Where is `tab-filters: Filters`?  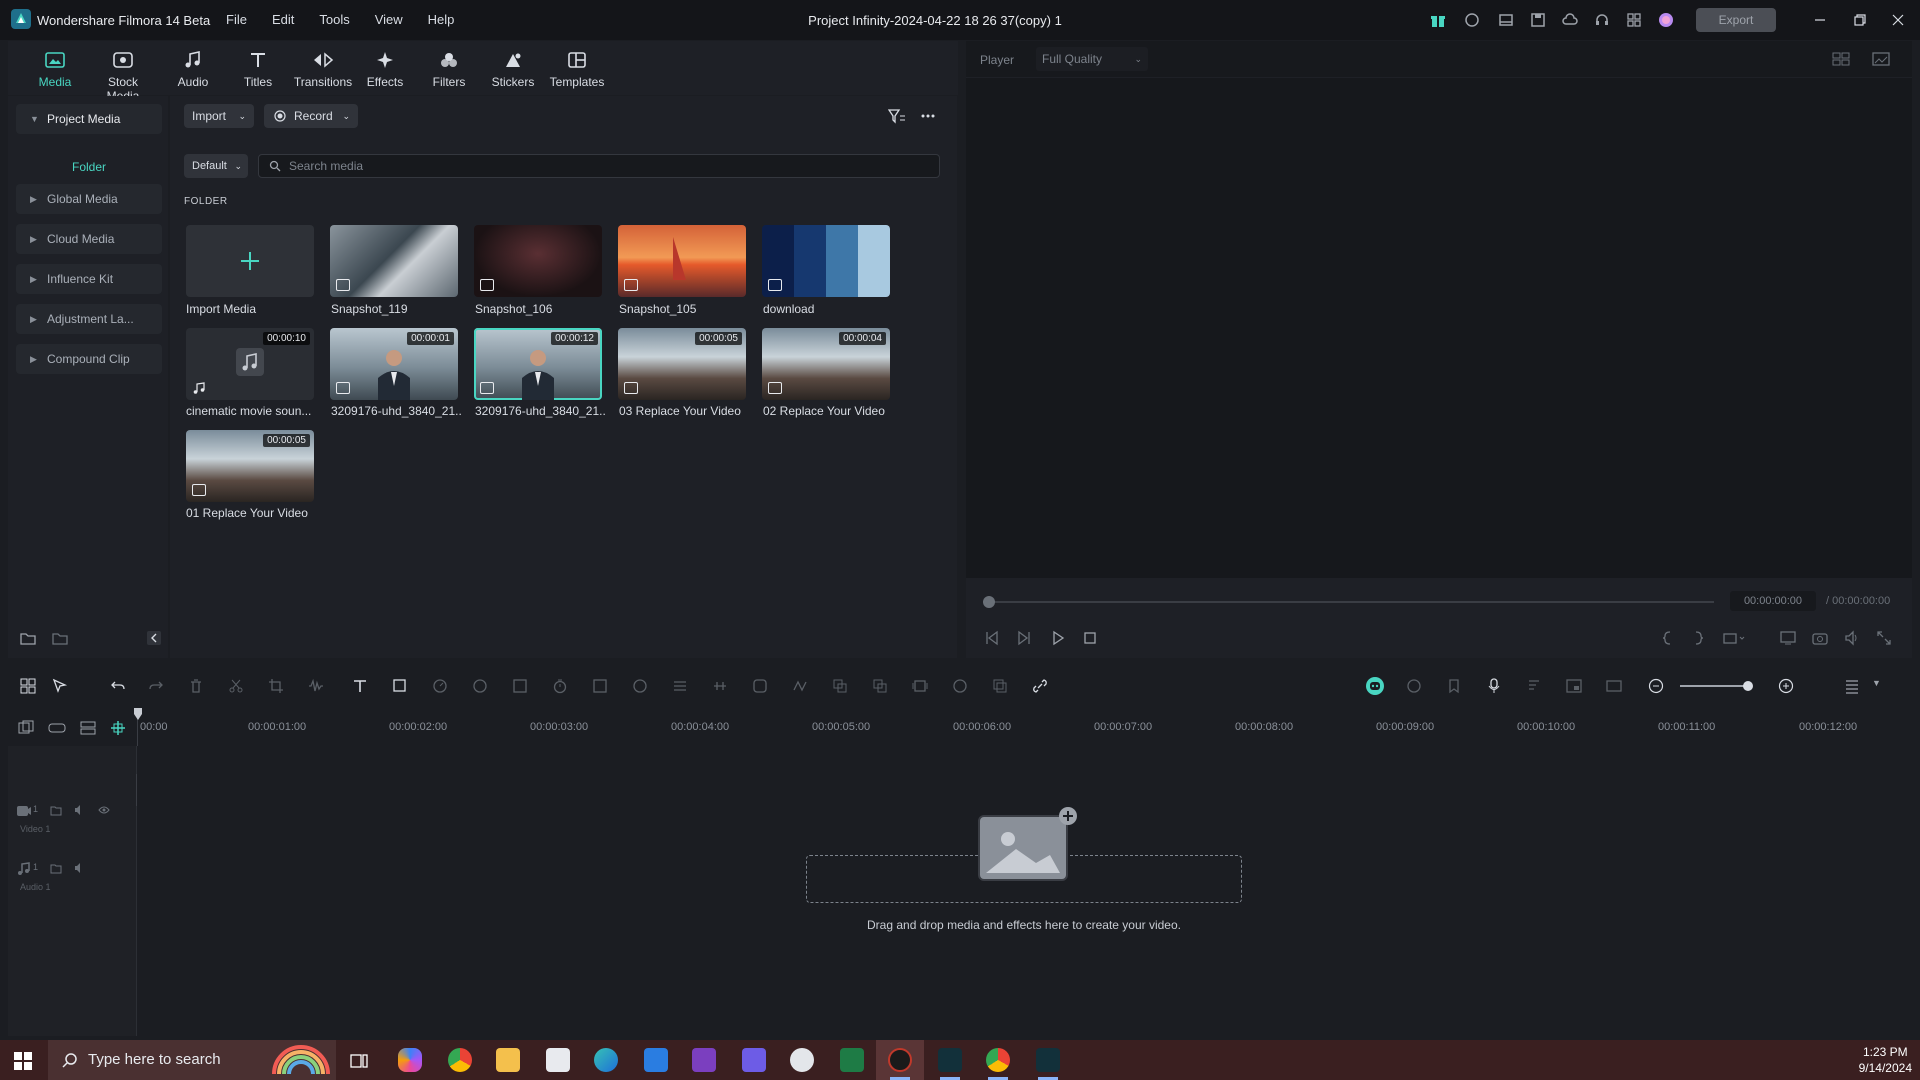
tab-filters: Filters is located at coordinates (449, 69).